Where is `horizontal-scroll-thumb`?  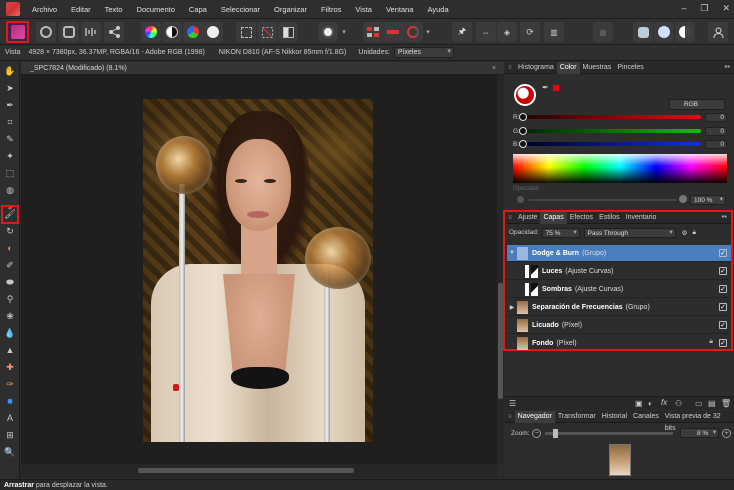 horizontal-scroll-thumb is located at coordinates (246, 470).